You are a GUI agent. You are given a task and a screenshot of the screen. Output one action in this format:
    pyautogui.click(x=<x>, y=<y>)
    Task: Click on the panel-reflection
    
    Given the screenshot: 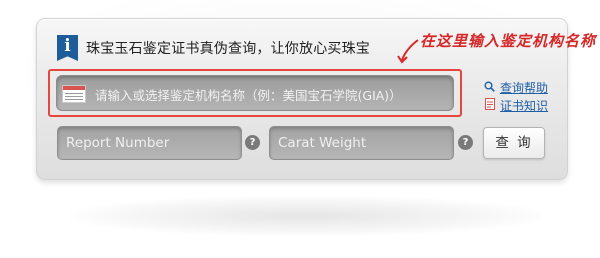 What is the action you would take?
    pyautogui.click(x=305, y=216)
    